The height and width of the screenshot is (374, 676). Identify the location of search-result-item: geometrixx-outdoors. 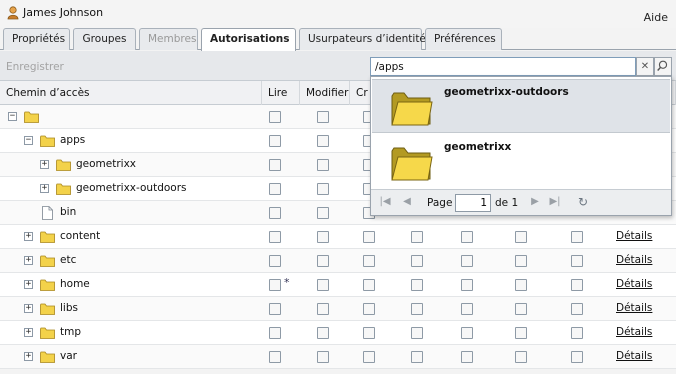
(521, 106).